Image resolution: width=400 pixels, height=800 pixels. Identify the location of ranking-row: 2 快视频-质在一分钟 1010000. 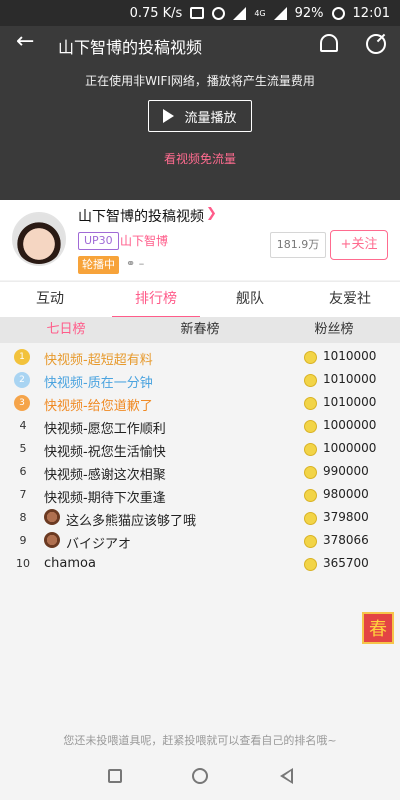
(200, 380).